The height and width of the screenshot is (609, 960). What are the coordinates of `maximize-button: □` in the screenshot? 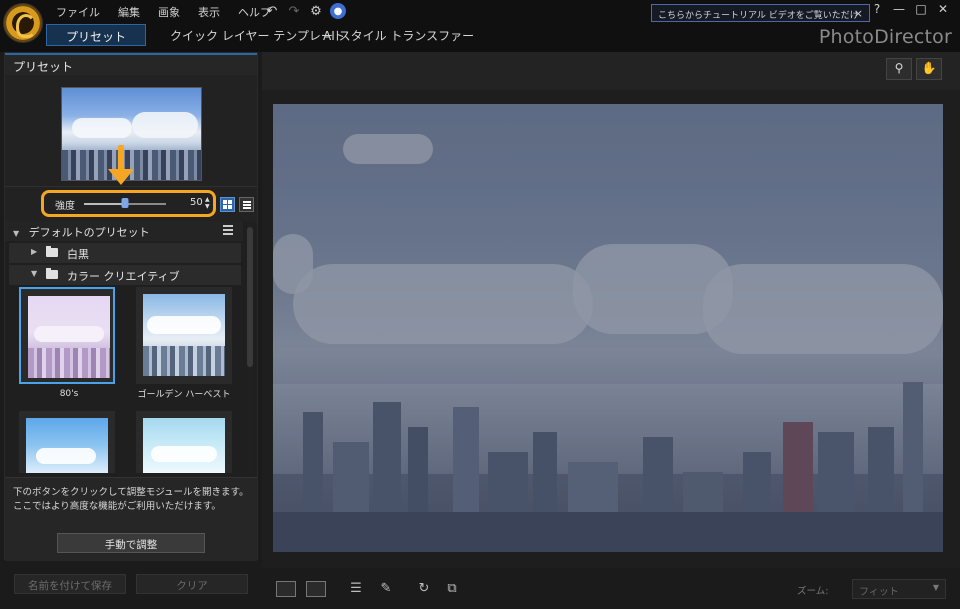 It's located at (921, 9).